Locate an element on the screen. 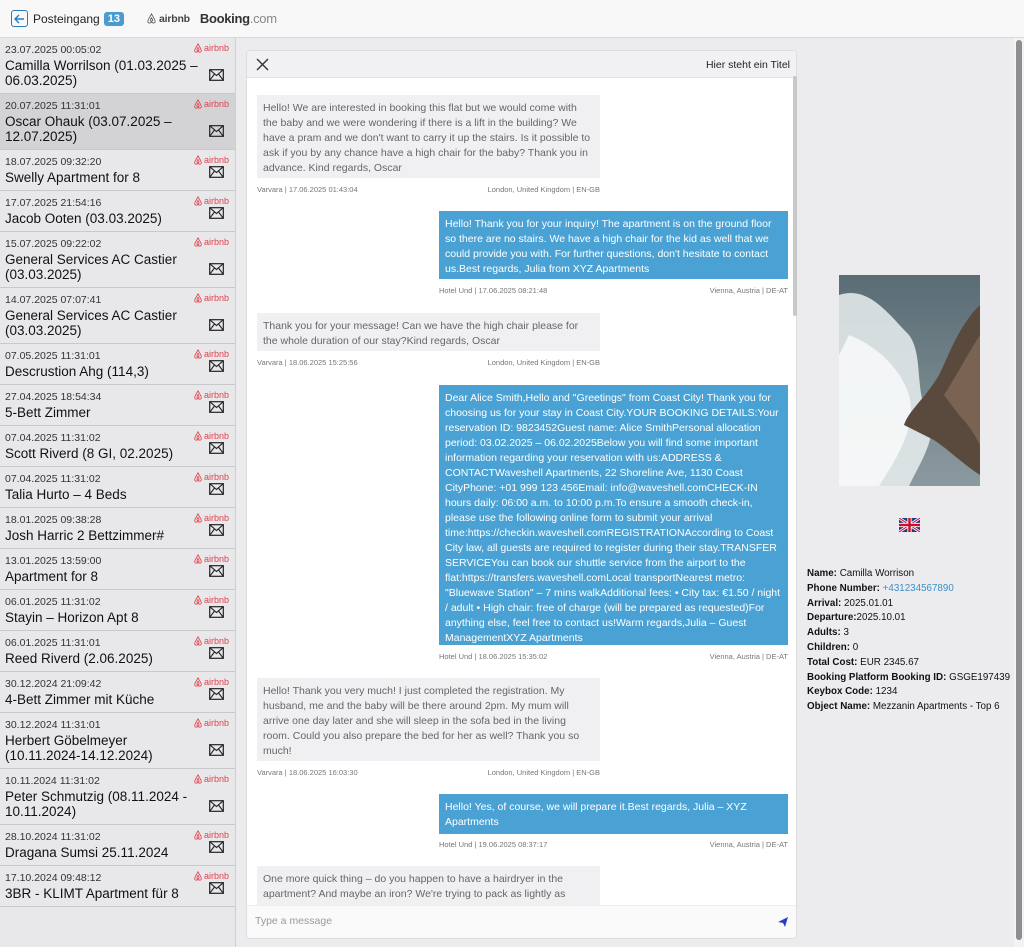 Image resolution: width=1024 pixels, height=947 pixels. guest-phone-link: +431234567890 is located at coordinates (918, 588).